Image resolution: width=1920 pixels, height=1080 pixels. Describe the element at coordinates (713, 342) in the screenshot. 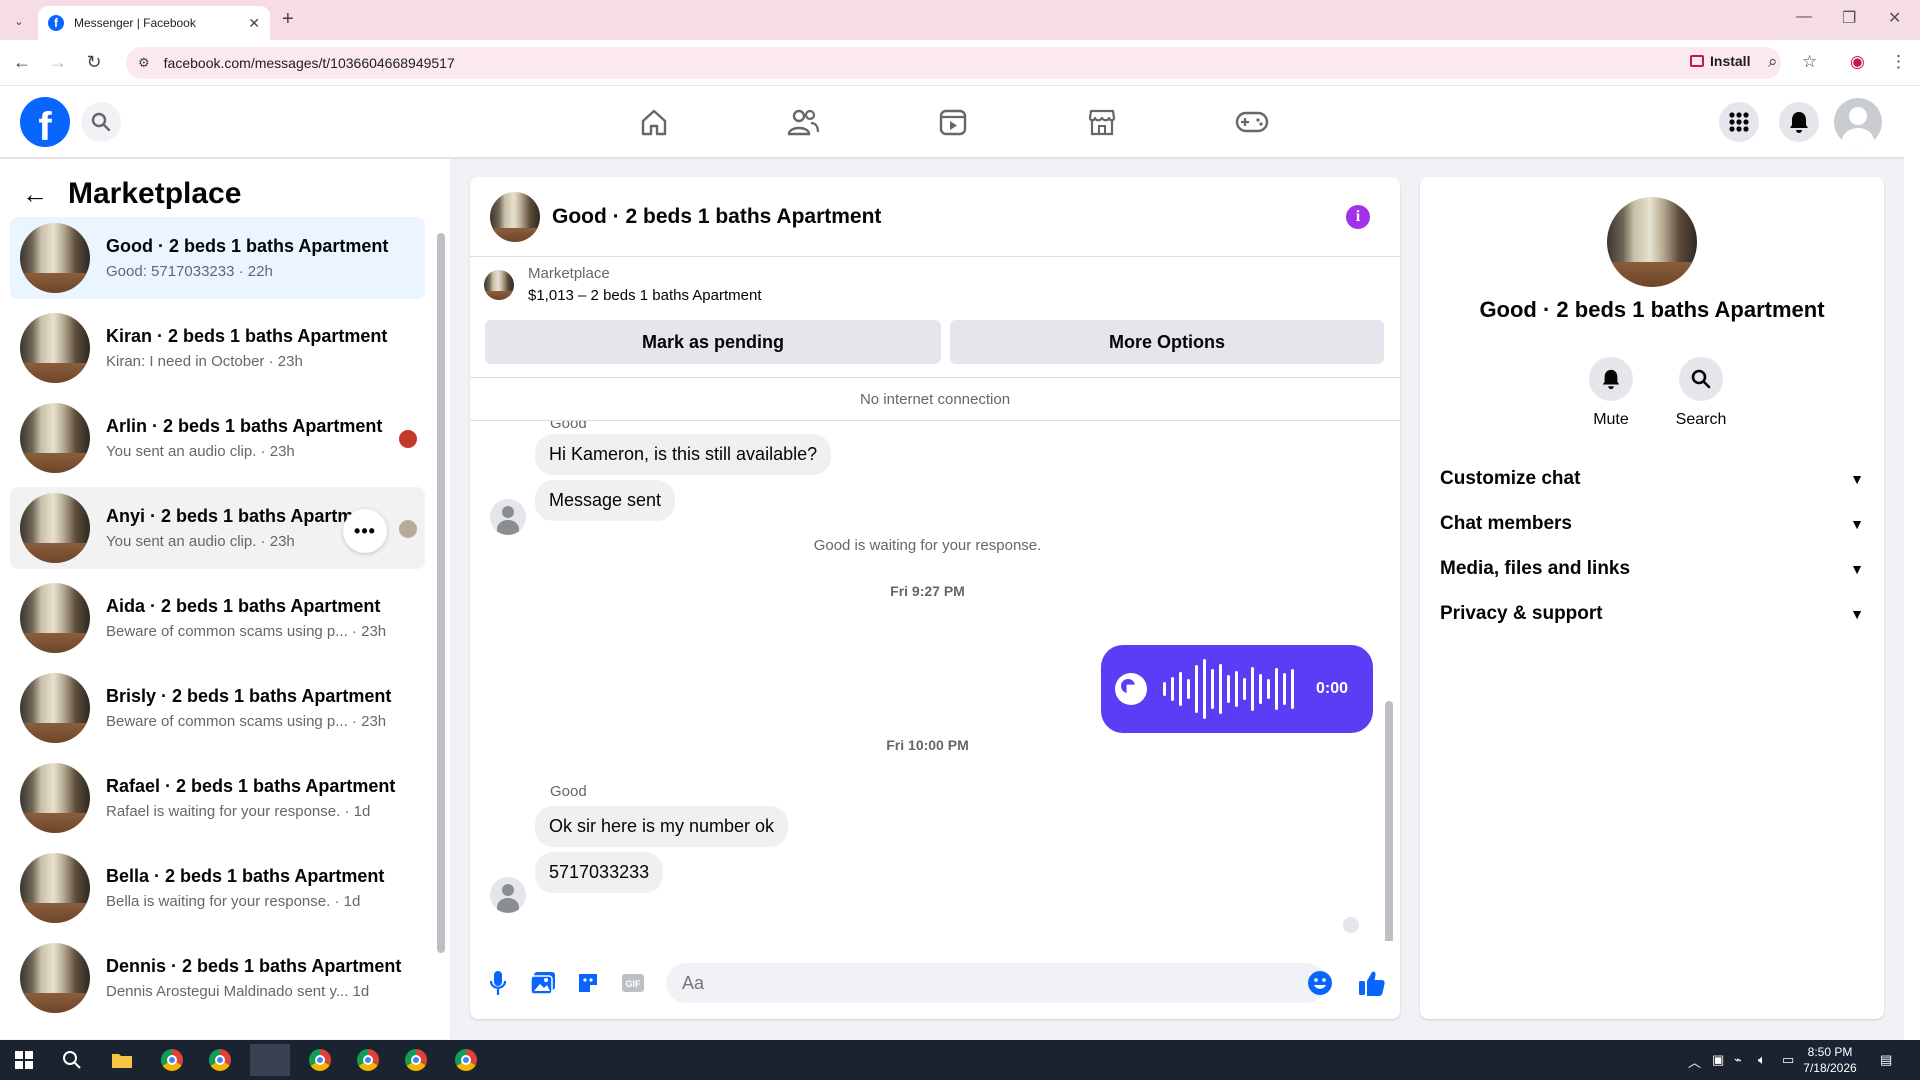

I see `mark-as-pending-button: Mark as pending` at that location.